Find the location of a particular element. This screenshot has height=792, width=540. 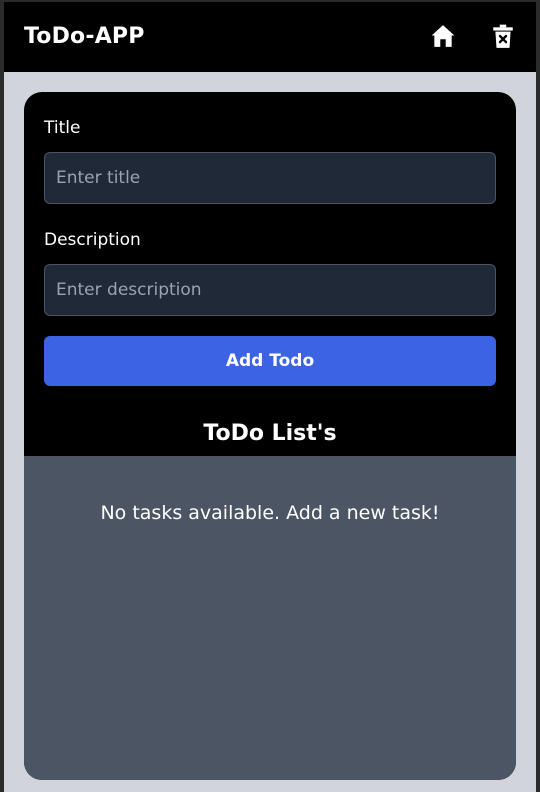

title-label: Title is located at coordinates (62, 128).